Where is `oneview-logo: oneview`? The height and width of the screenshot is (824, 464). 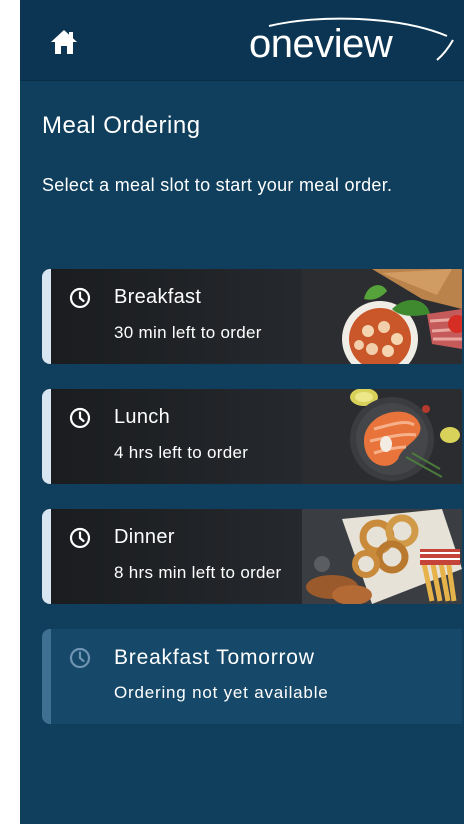 oneview-logo: oneview is located at coordinates (351, 41).